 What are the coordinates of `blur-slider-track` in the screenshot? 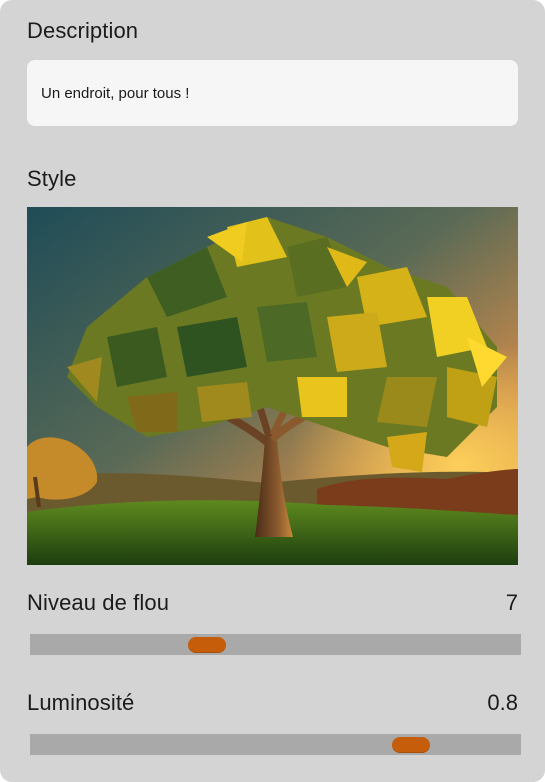 It's located at (275, 644).